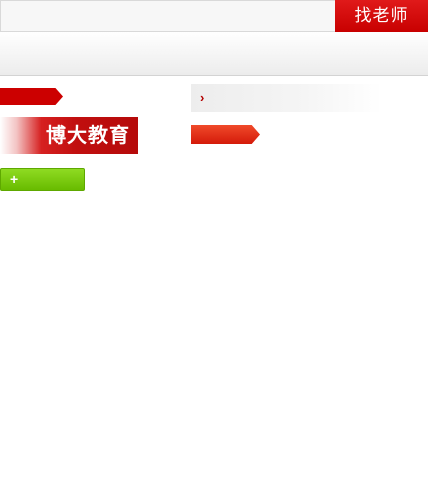 Image resolution: width=428 pixels, height=500 pixels. I want to click on red-tag, so click(31, 96).